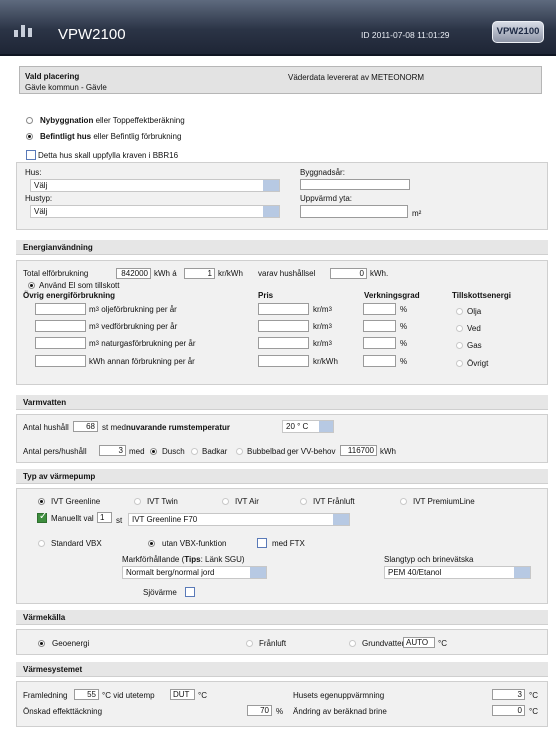 The image size is (556, 745). Describe the element at coordinates (85, 426) in the screenshot. I see `antal-hushall-input: 68` at that location.